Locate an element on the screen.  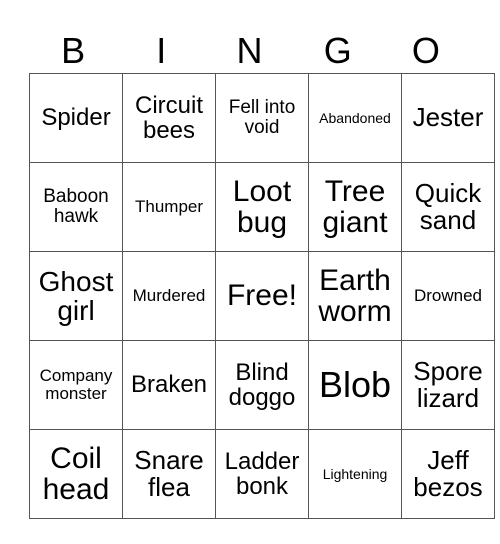
bingo-cell: Abandoned is located at coordinates (355, 118).